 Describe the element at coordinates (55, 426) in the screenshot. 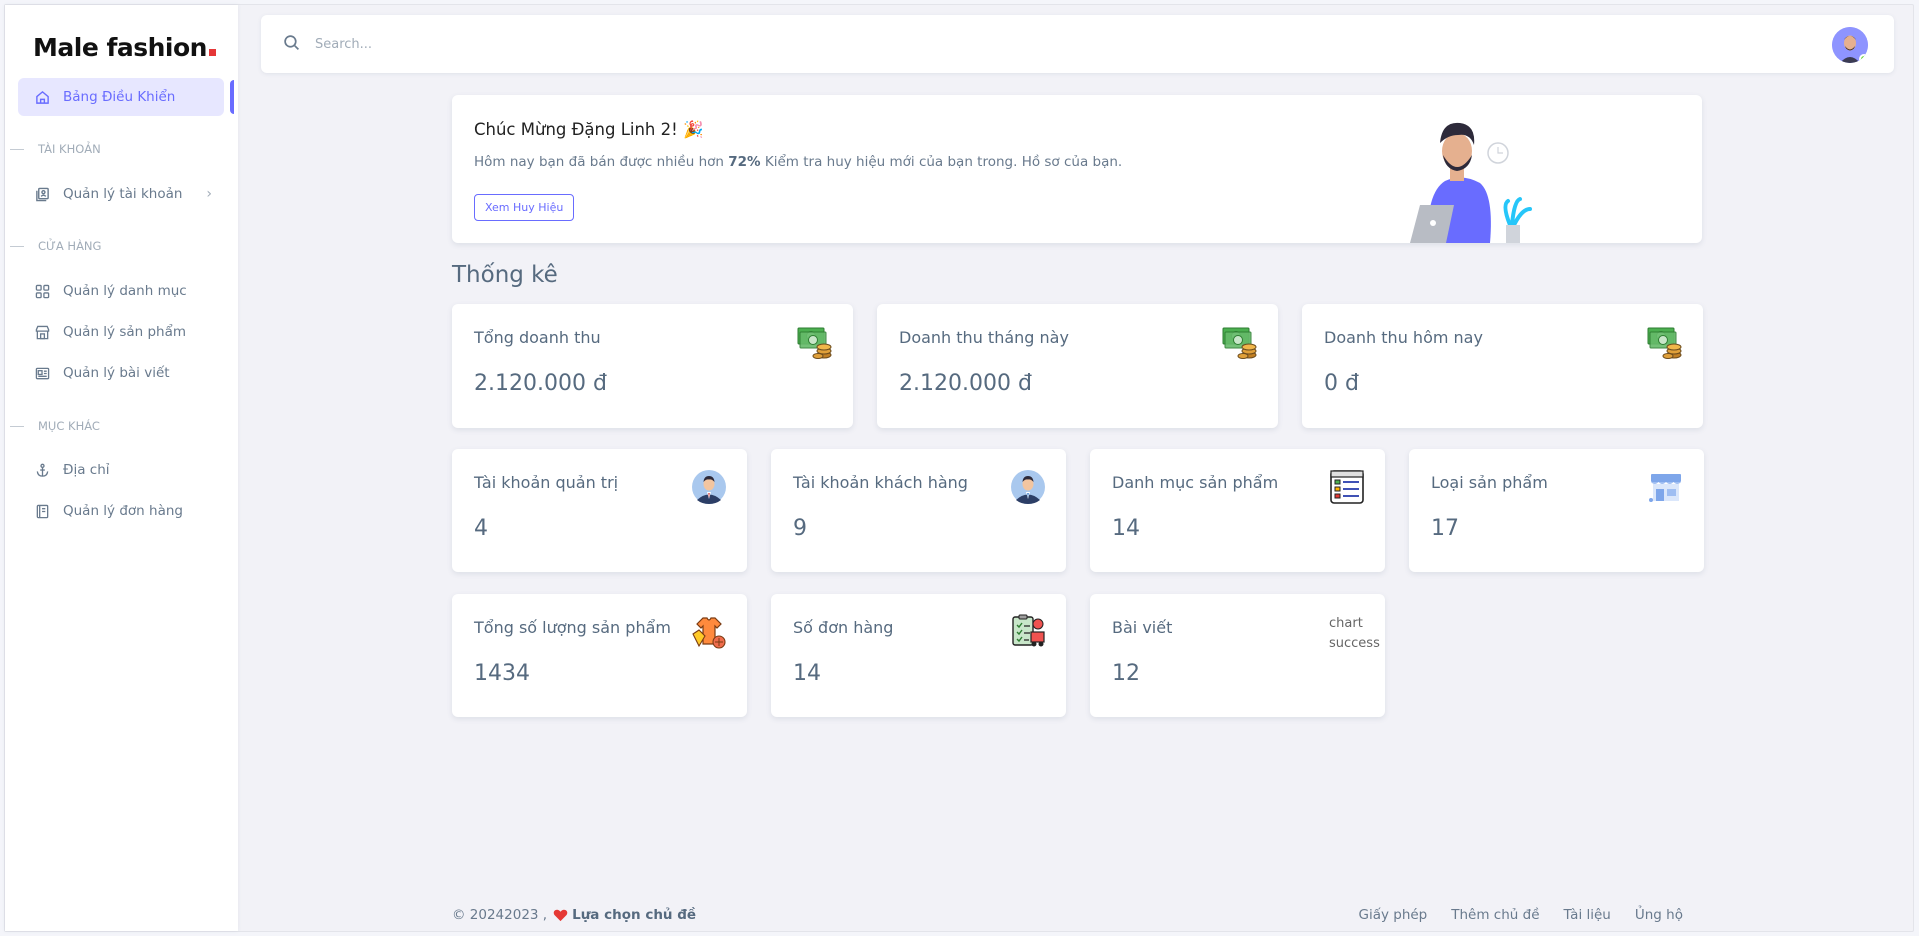

I see `menu-header-other: MỤC KHÁC` at that location.